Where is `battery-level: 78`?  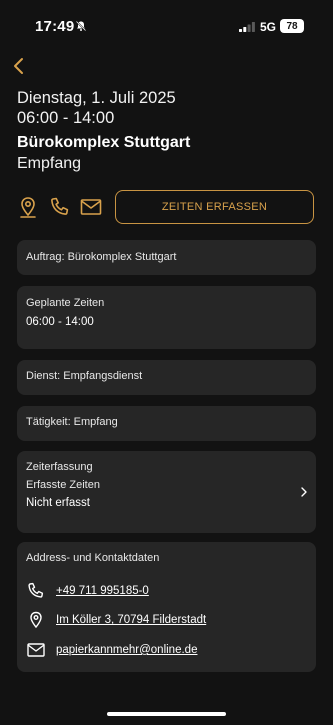 battery-level: 78 is located at coordinates (292, 26).